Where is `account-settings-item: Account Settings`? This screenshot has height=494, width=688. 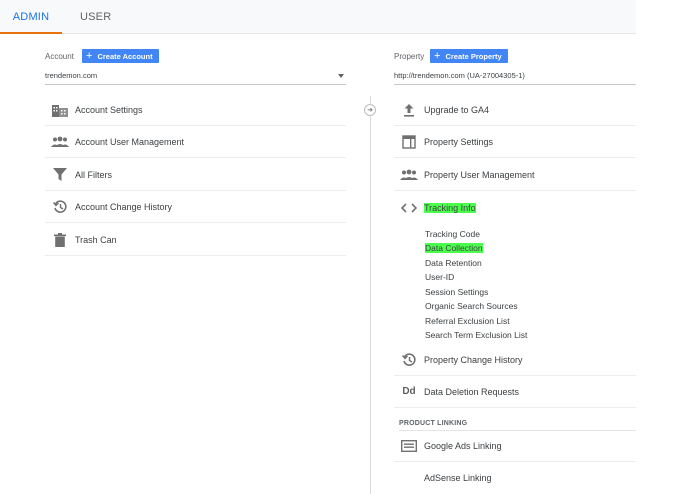 account-settings-item: Account Settings is located at coordinates (195, 110).